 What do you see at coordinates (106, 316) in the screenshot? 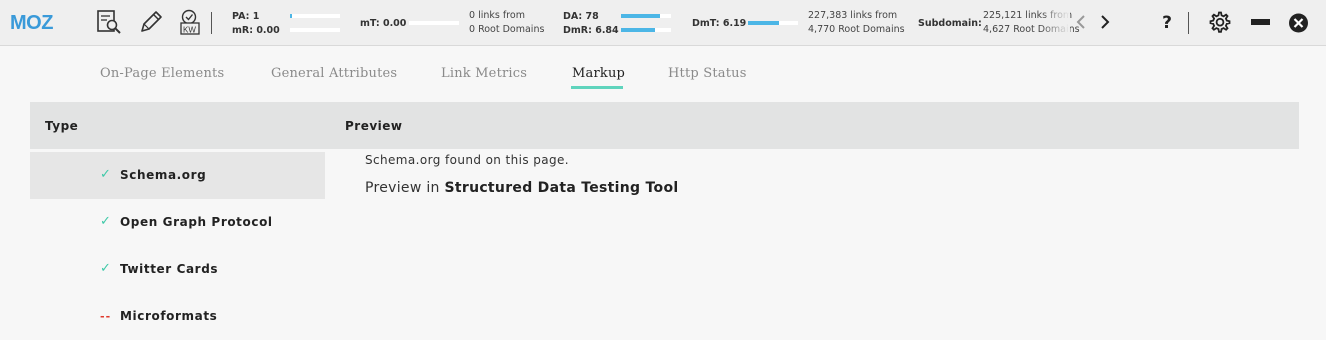
I see `missing-dash-icon: --` at bounding box center [106, 316].